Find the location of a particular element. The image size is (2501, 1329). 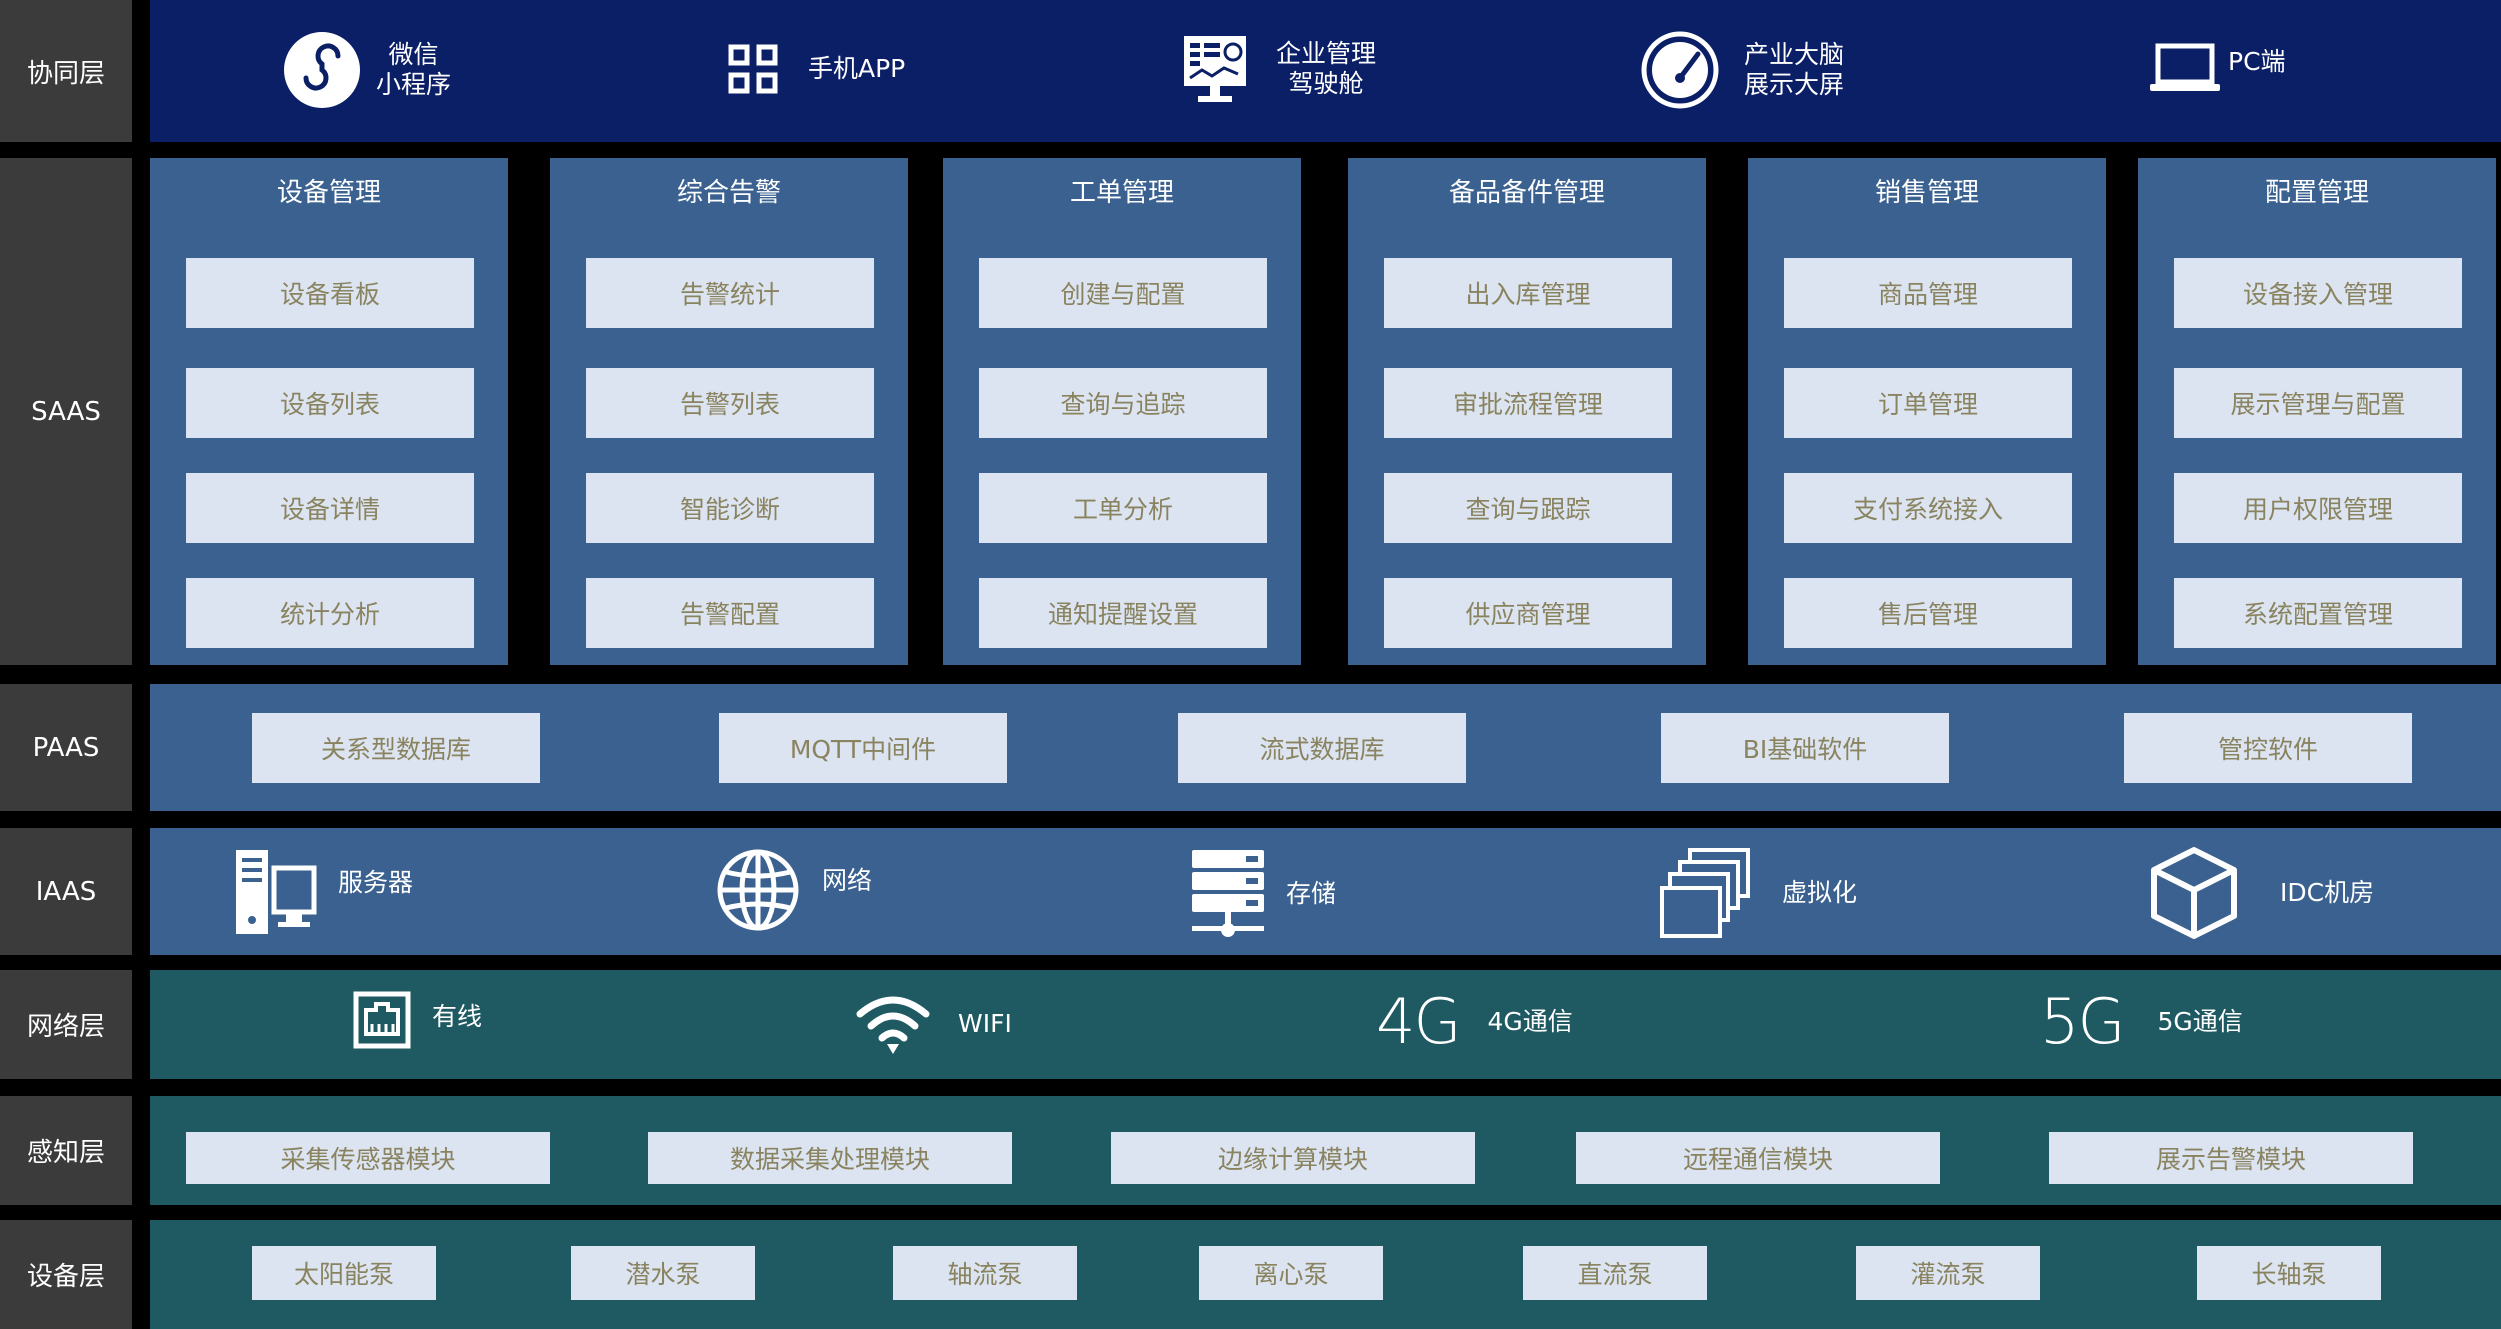

saas-module: 工单分析 is located at coordinates (1123, 508).